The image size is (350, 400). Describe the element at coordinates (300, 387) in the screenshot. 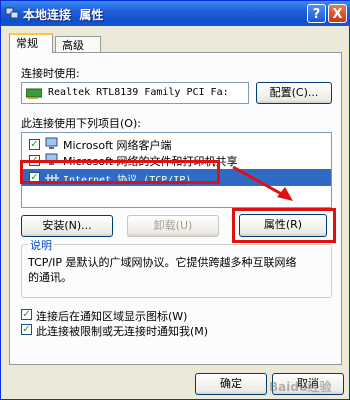

I see `watermark: Baidu经验` at that location.